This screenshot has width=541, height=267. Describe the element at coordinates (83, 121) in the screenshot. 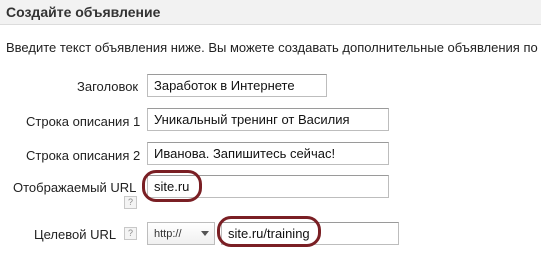

I see `desc-line-1-label: Строка описания 1` at that location.